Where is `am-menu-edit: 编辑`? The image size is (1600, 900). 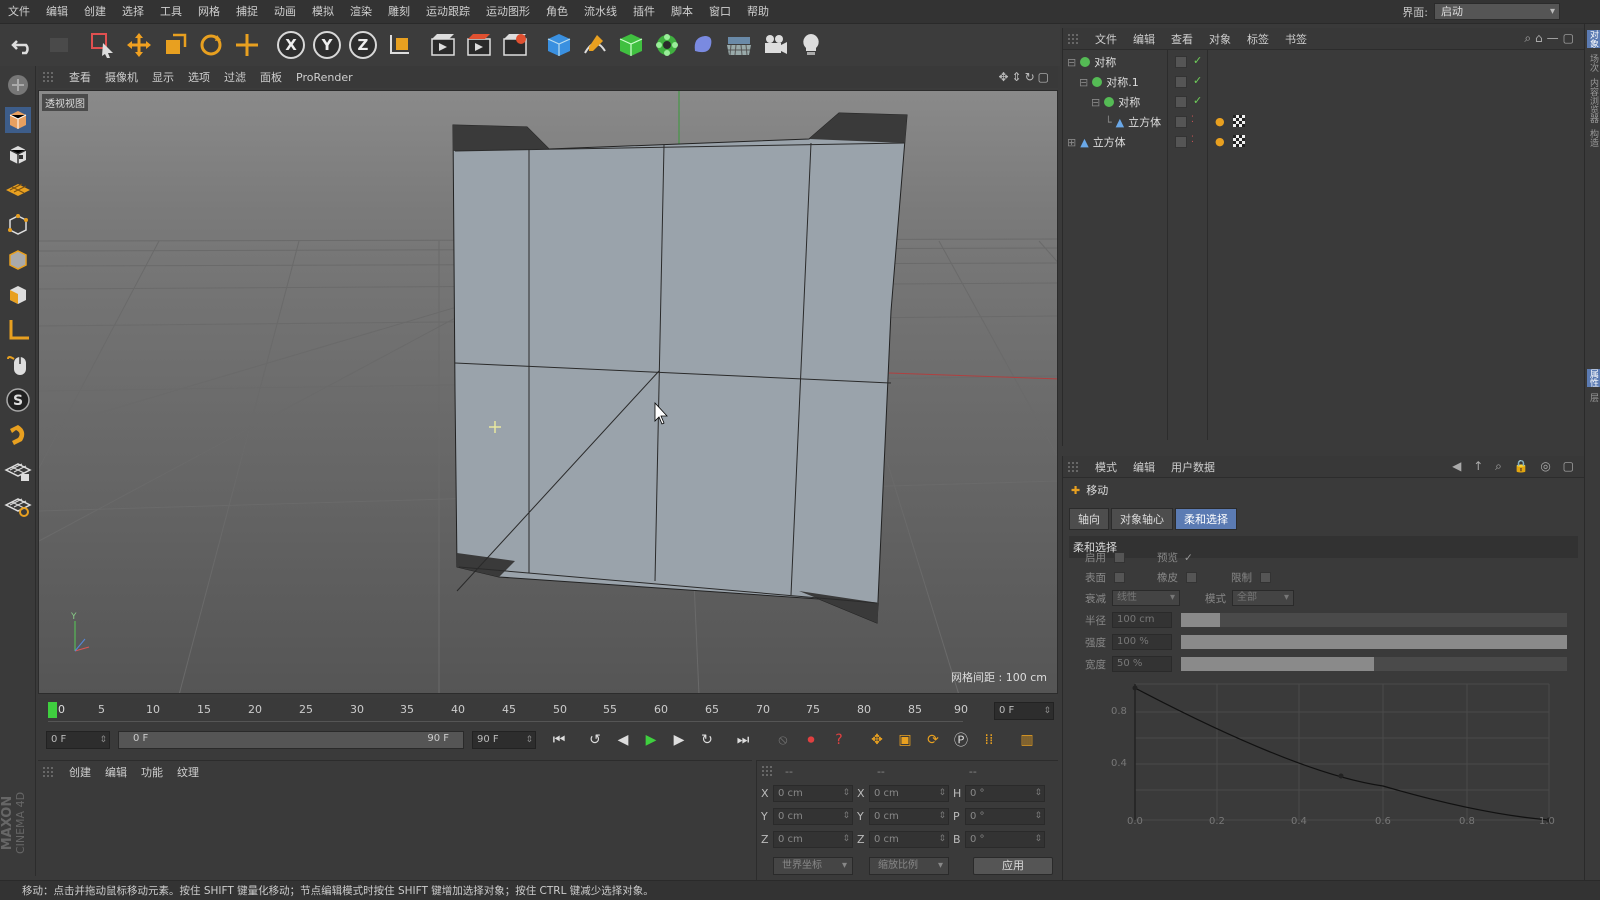 am-menu-edit: 编辑 is located at coordinates (1144, 467).